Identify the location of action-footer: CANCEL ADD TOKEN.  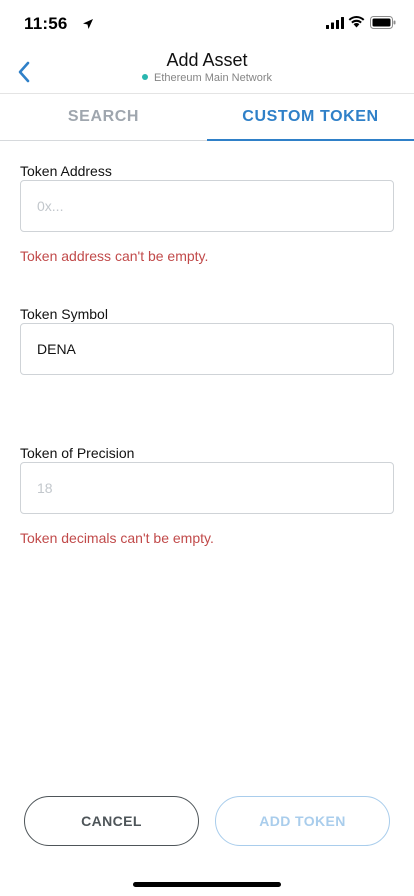
(207, 821).